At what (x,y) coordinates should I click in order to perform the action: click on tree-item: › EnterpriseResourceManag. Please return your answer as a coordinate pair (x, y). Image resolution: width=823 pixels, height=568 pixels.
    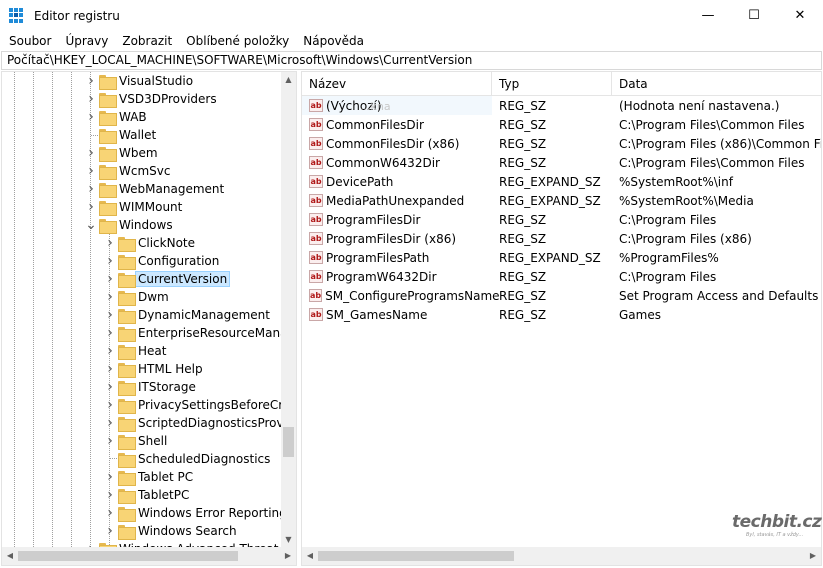
    Looking at the image, I should click on (198, 333).